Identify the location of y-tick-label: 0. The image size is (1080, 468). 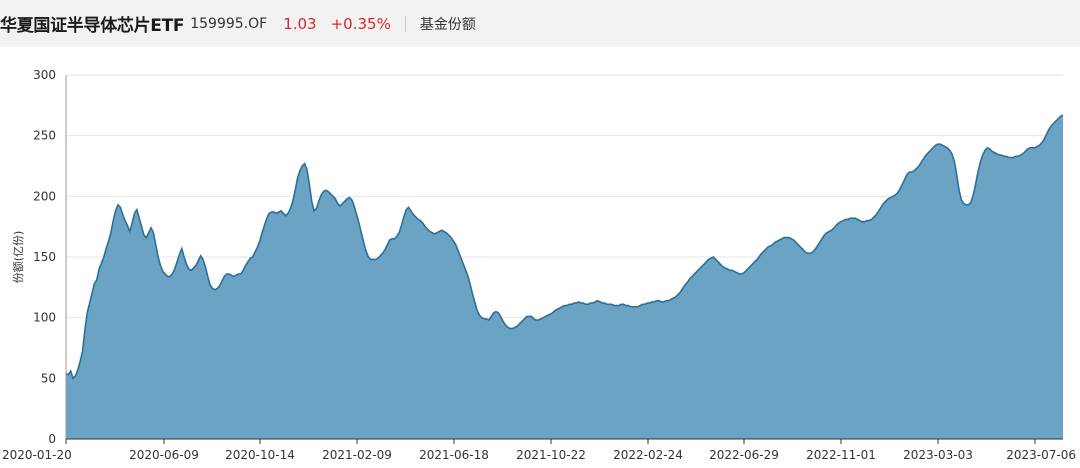
(52, 439).